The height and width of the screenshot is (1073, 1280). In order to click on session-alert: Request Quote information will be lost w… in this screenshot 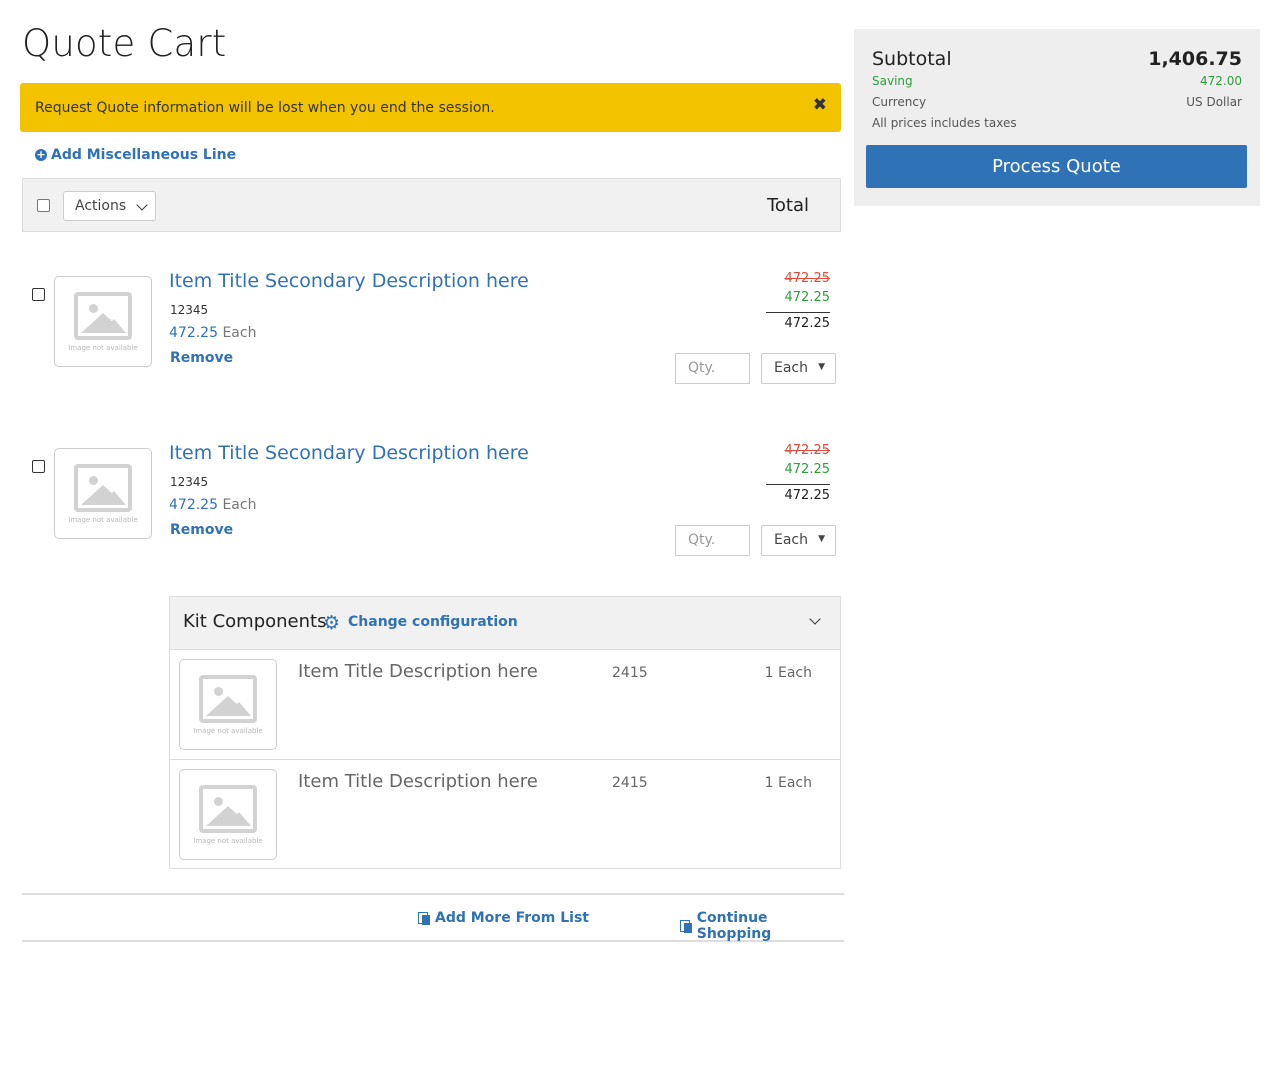, I will do `click(430, 107)`.